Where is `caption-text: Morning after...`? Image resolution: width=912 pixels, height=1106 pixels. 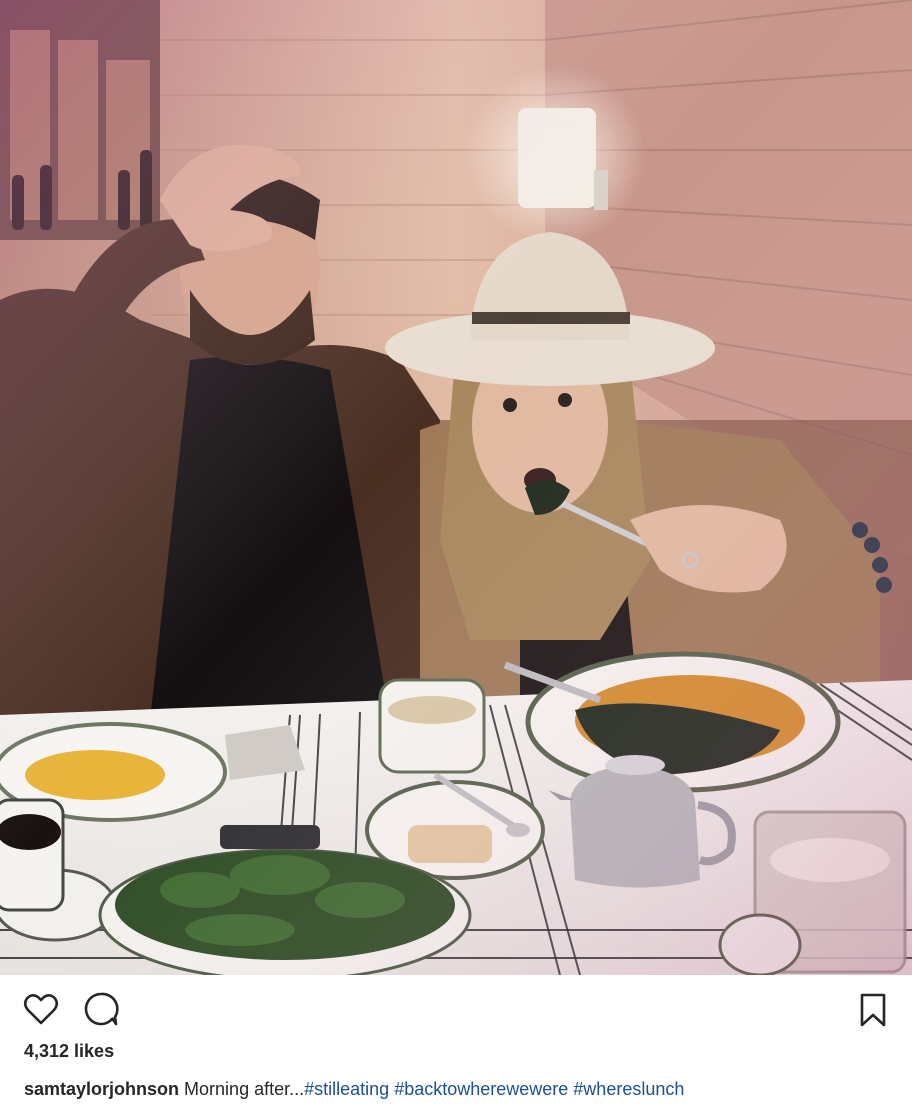
caption-text: Morning after... is located at coordinates (244, 1089).